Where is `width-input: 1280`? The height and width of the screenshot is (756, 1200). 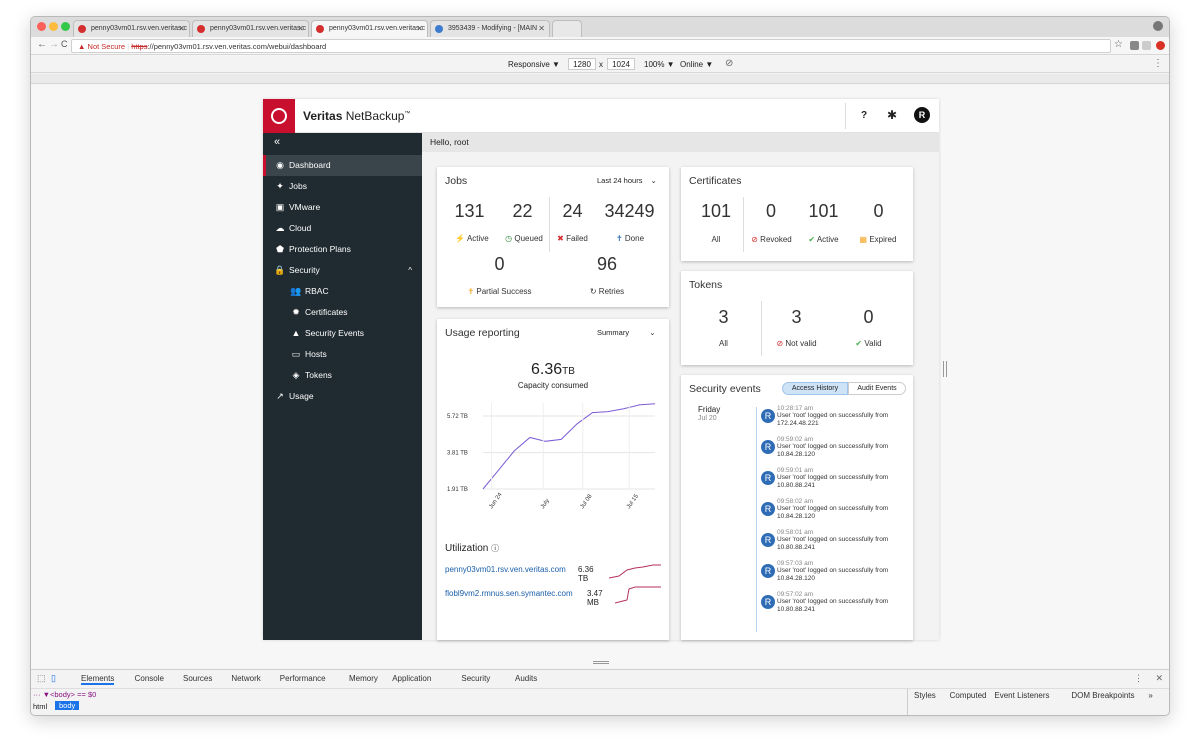 width-input: 1280 is located at coordinates (582, 64).